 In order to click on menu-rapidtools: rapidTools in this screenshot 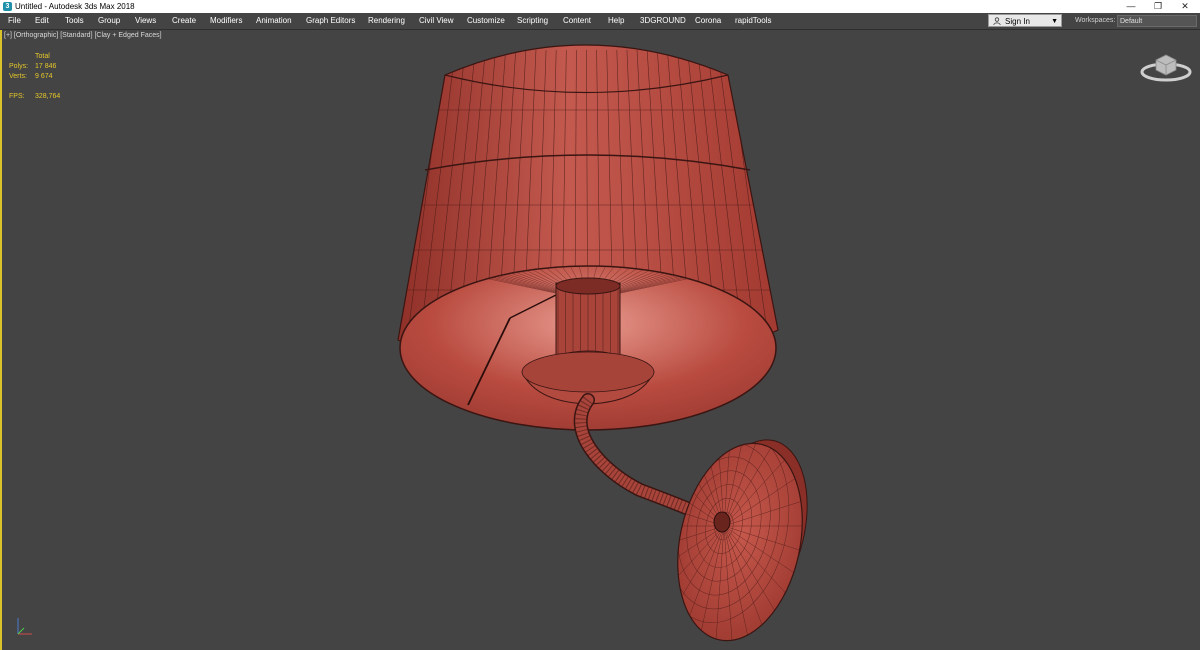, I will do `click(753, 21)`.